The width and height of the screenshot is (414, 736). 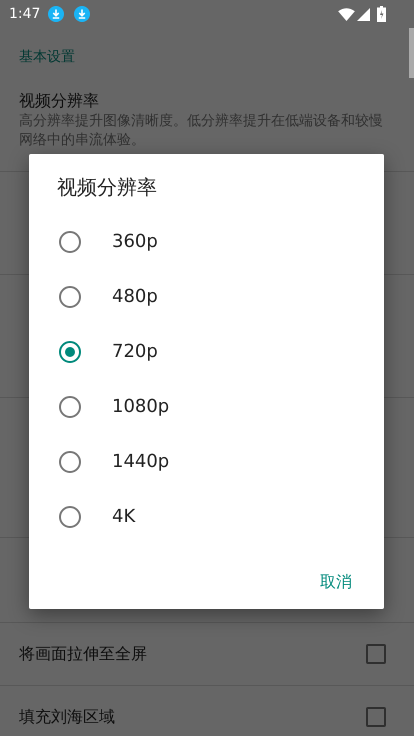 I want to click on option-label: 1080p, so click(x=141, y=406).